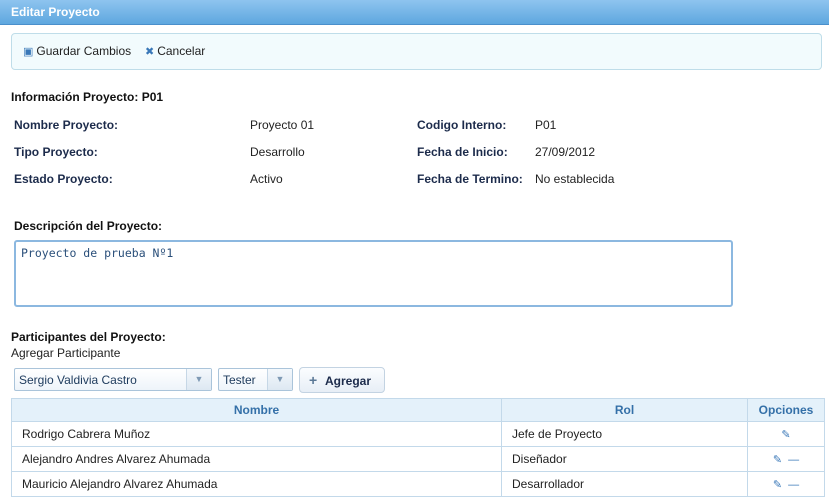 The height and width of the screenshot is (504, 829). Describe the element at coordinates (66, 353) in the screenshot. I see `add-participant-label: Agregar Participante` at that location.